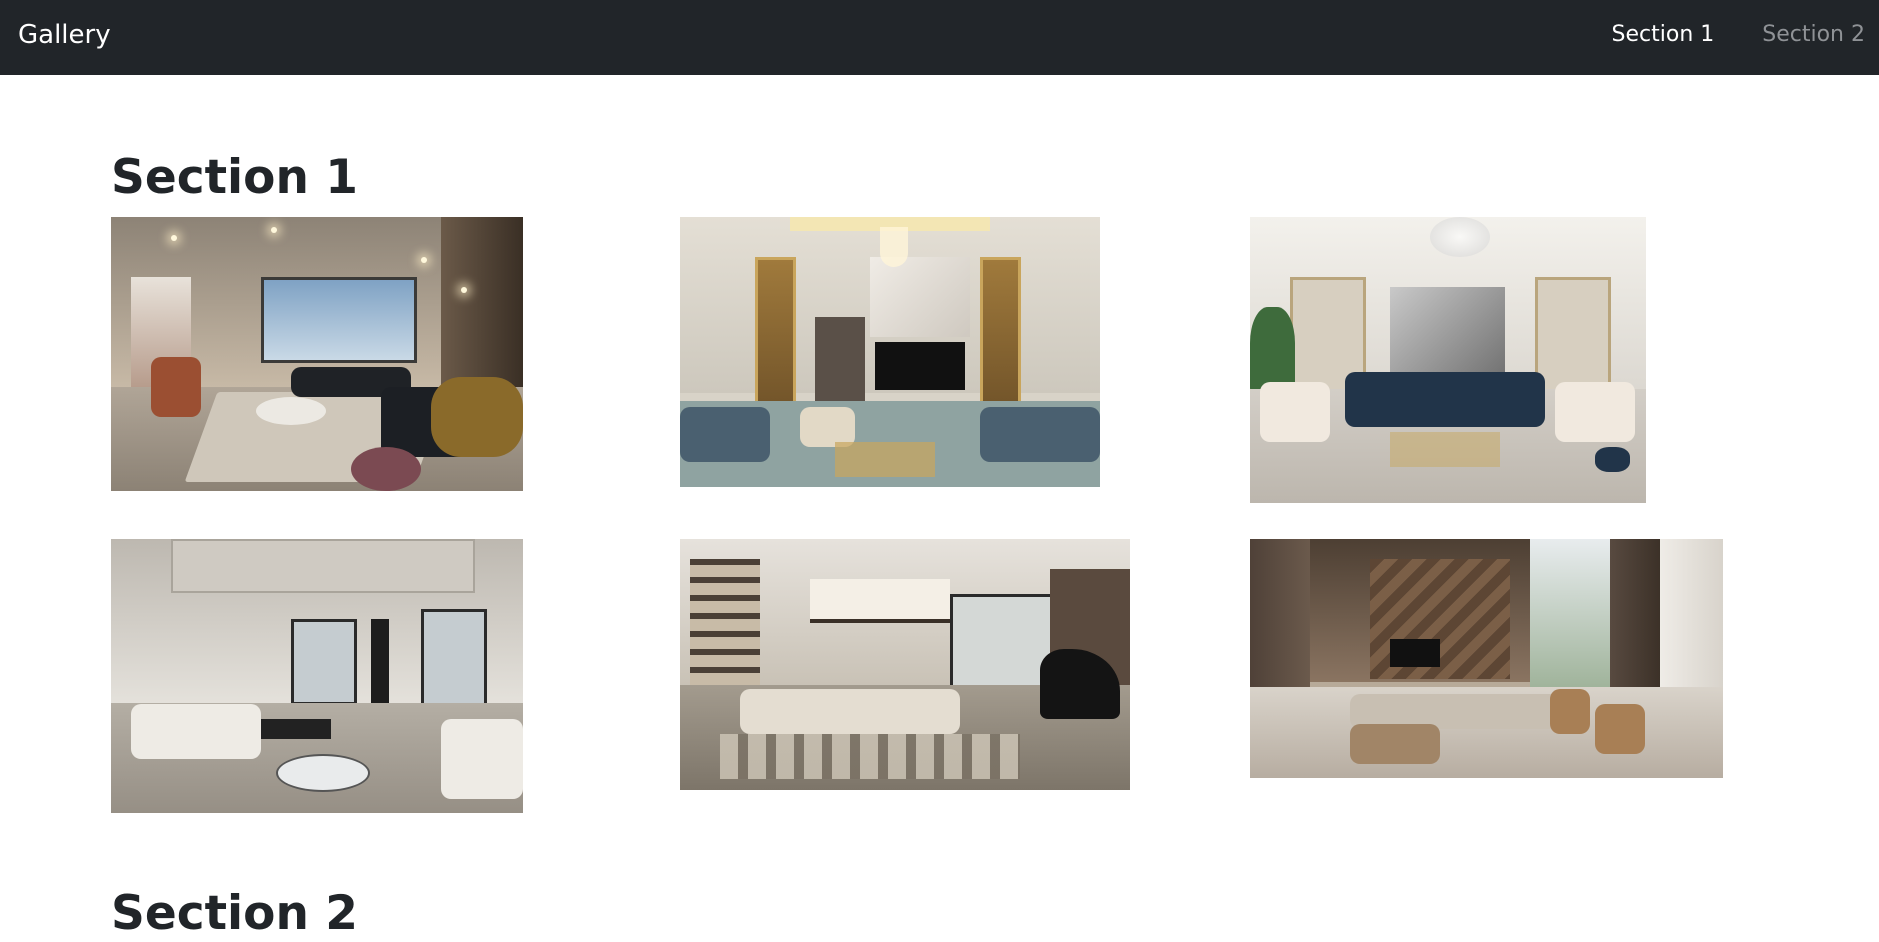 The height and width of the screenshot is (942, 1879). What do you see at coordinates (939, 37) in the screenshot?
I see `navbar: Gallery Section 1 Section 2` at bounding box center [939, 37].